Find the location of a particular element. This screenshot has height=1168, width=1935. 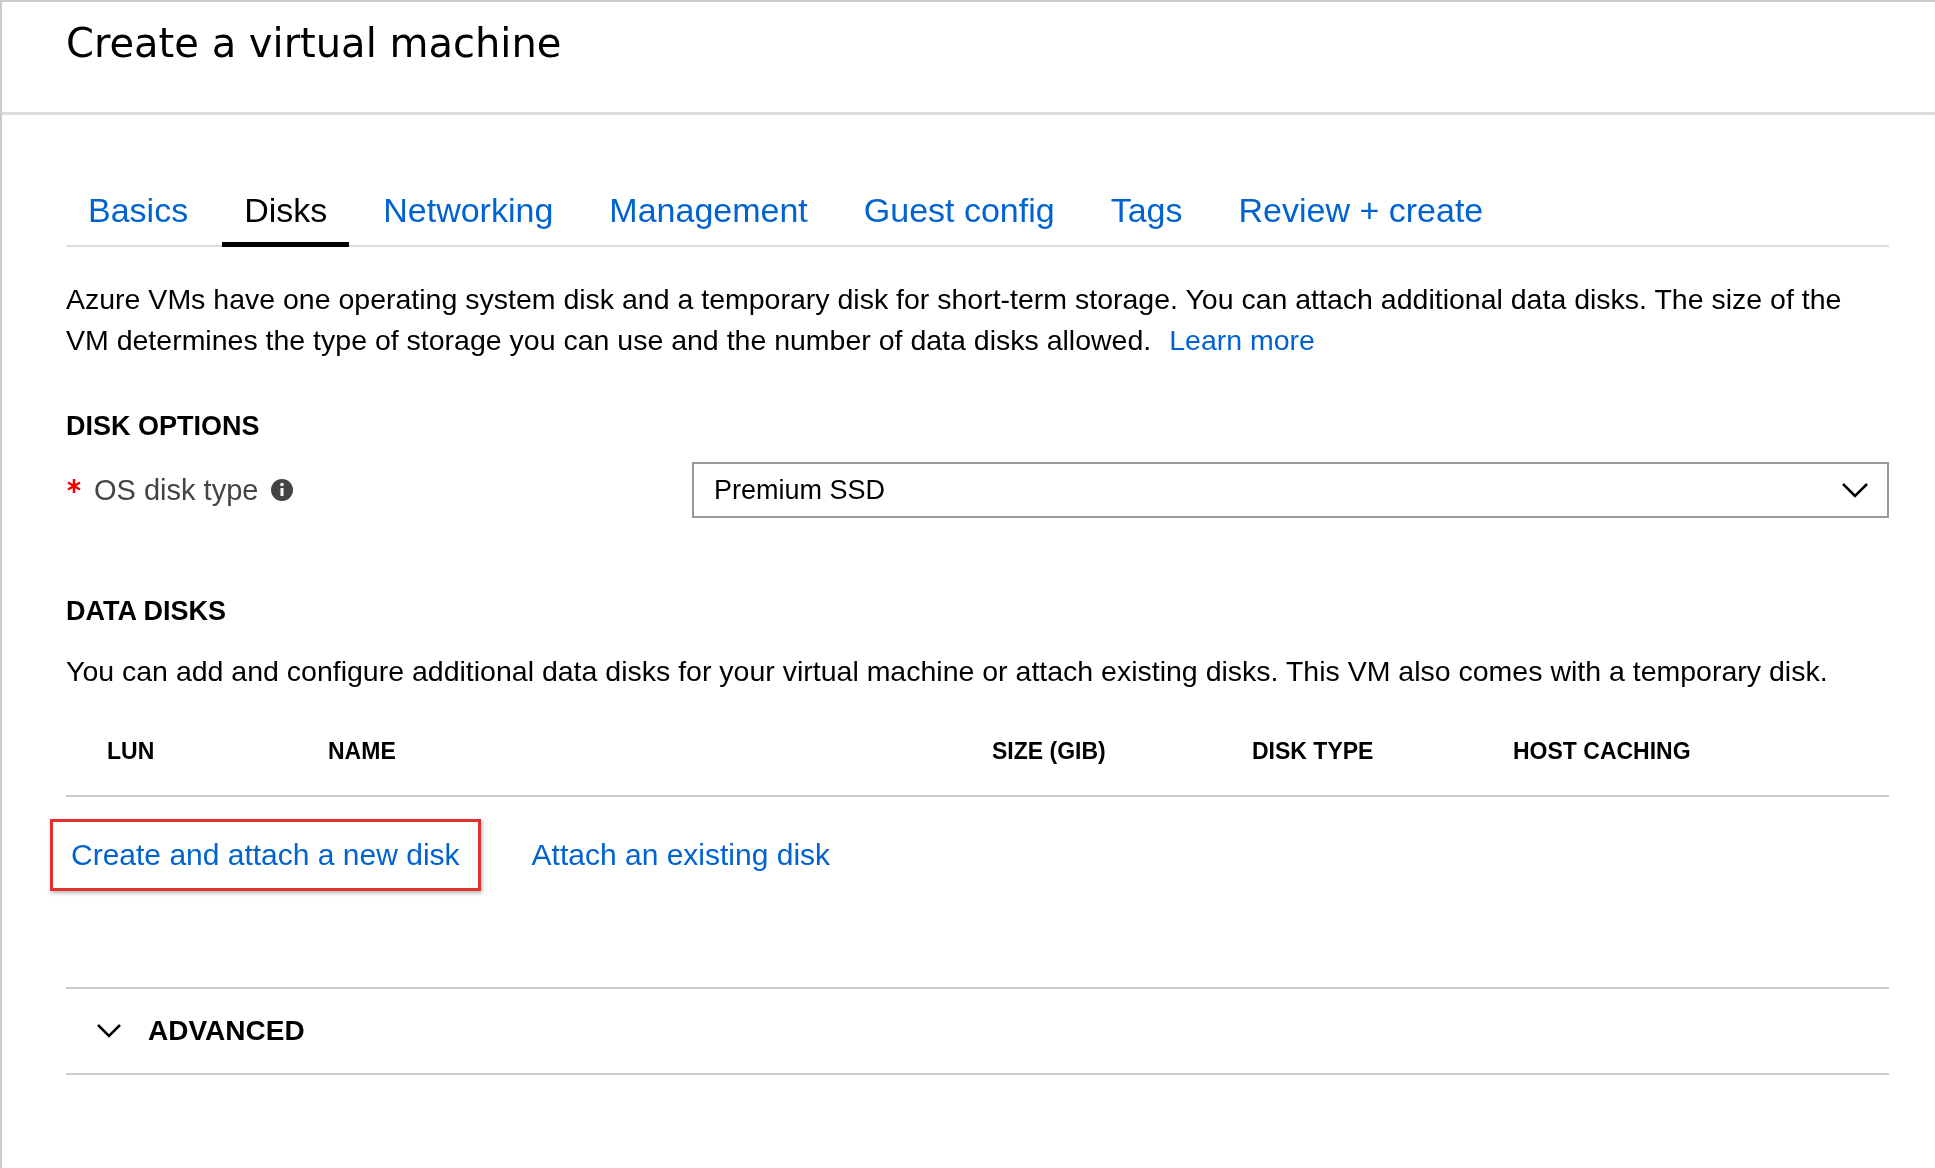

chevron-icon is located at coordinates (109, 1031).